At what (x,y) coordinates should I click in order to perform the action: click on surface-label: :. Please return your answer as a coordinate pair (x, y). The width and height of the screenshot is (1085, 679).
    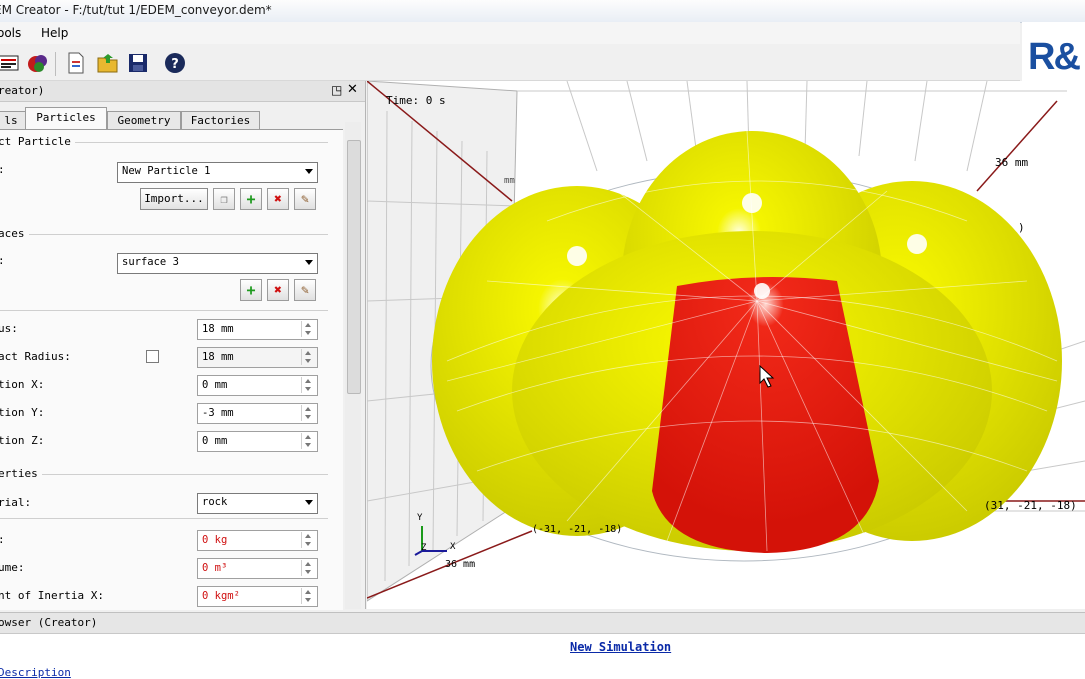
    Looking at the image, I should click on (2, 260).